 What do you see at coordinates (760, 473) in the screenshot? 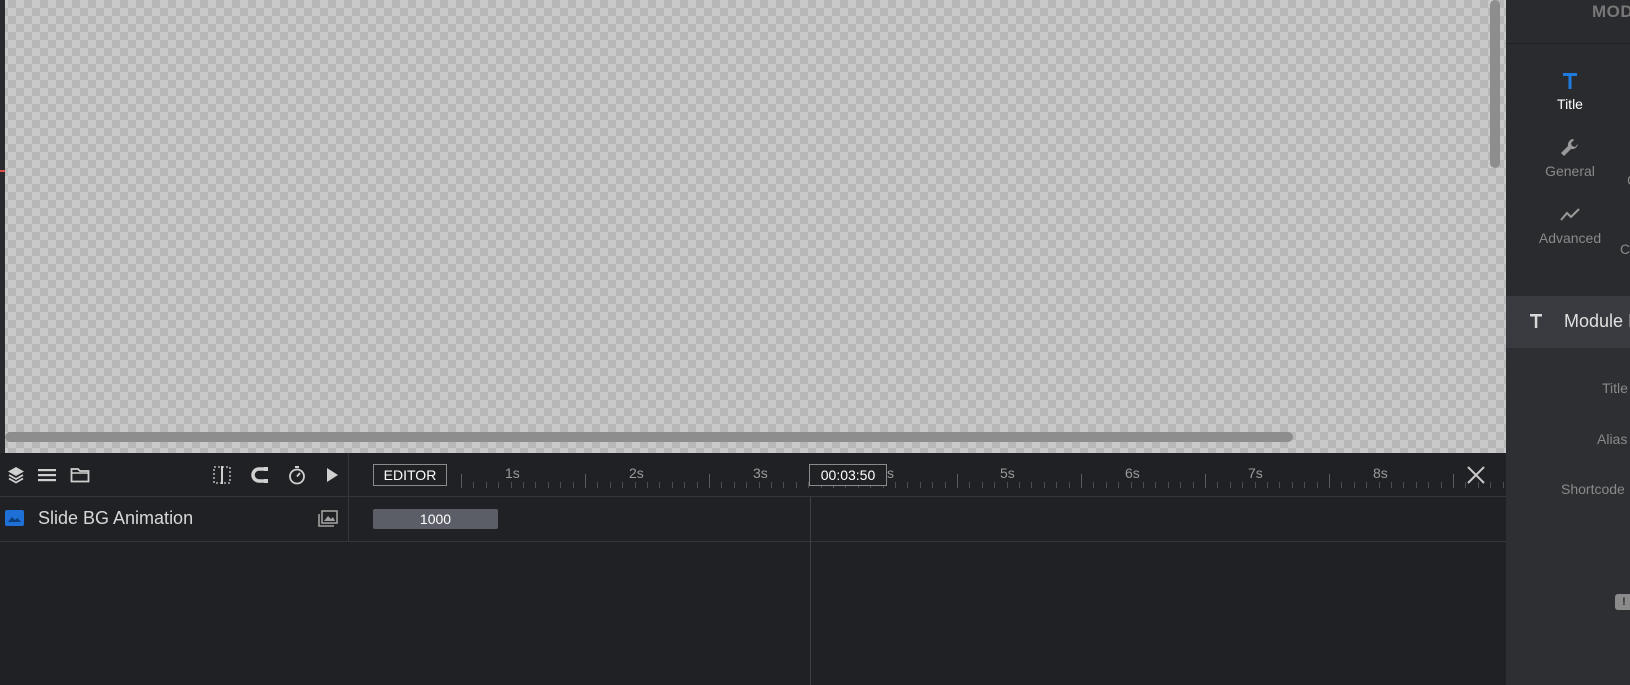
I see `ruler-label-3s: 3s` at bounding box center [760, 473].